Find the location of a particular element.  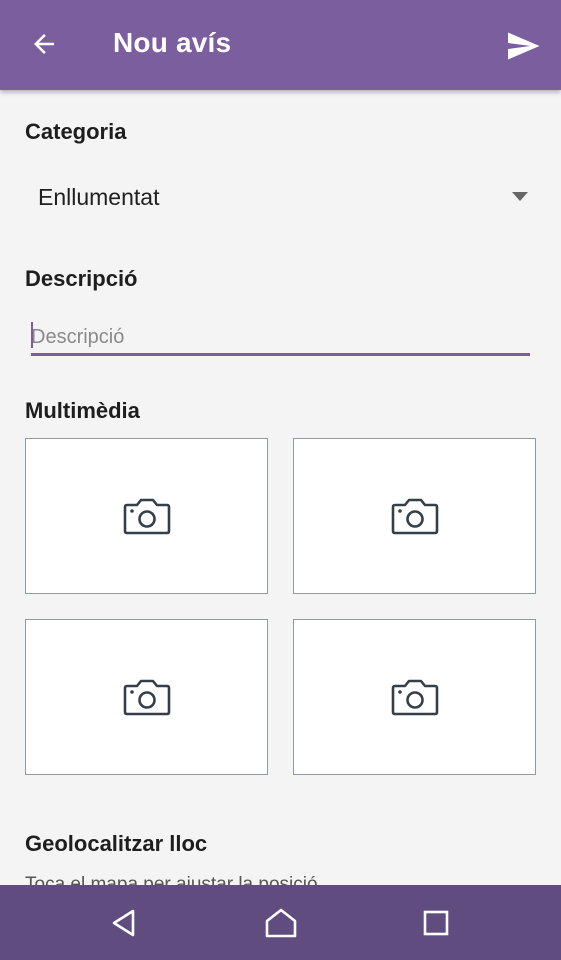

text-cursor is located at coordinates (32, 335).